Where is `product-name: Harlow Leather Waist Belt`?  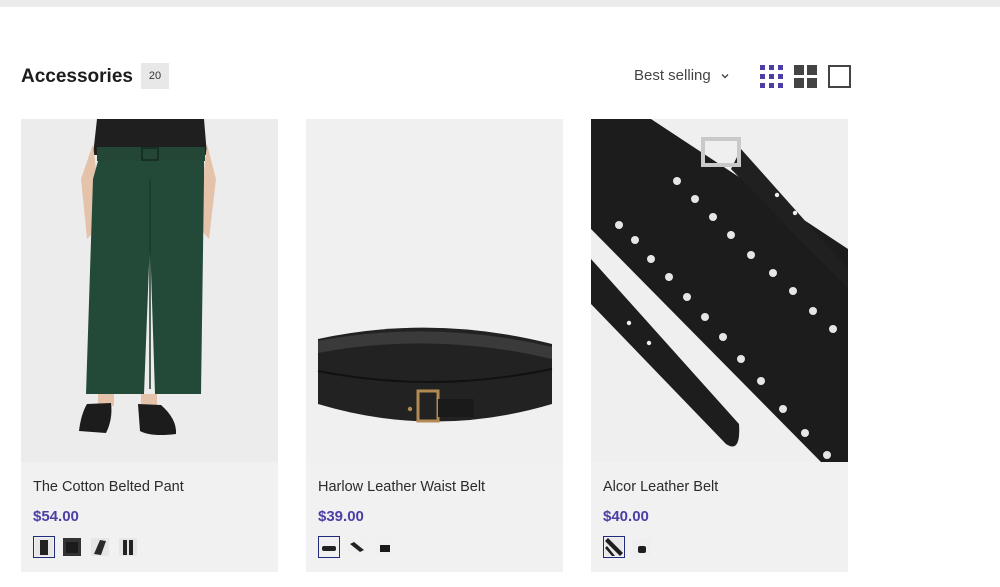 product-name: Harlow Leather Waist Belt is located at coordinates (401, 487).